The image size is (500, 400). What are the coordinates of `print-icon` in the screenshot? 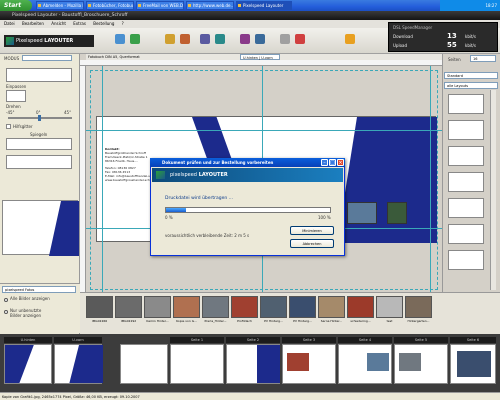 It's located at (285, 39).